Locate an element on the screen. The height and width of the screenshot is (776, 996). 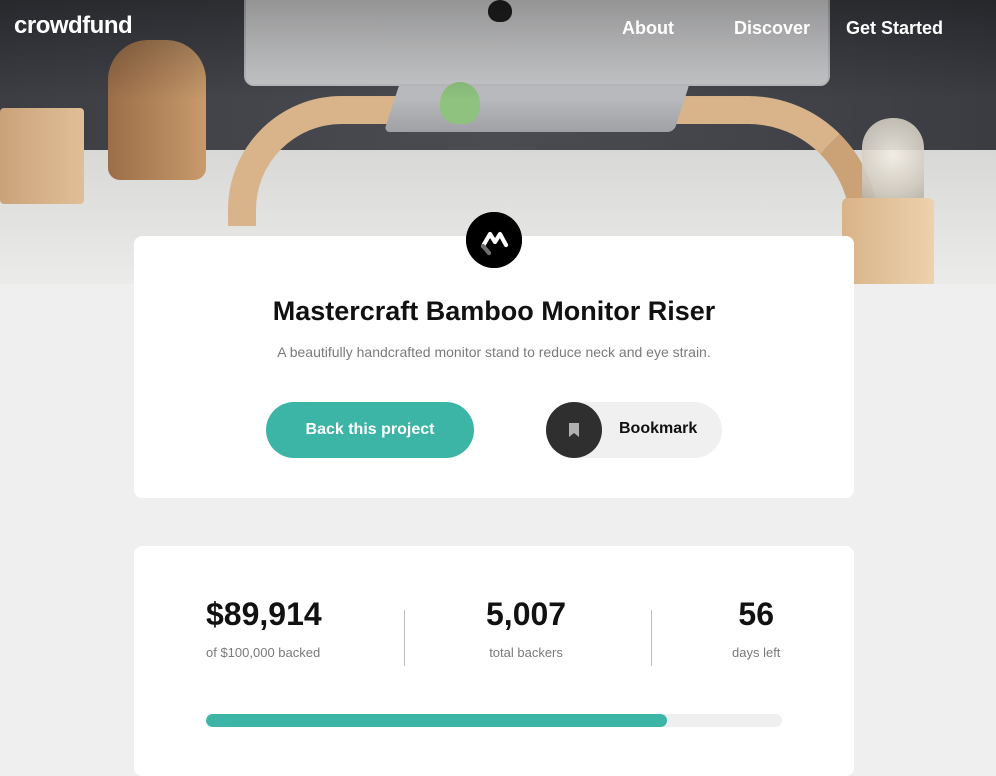
funding-progress-bar is located at coordinates (494, 720).